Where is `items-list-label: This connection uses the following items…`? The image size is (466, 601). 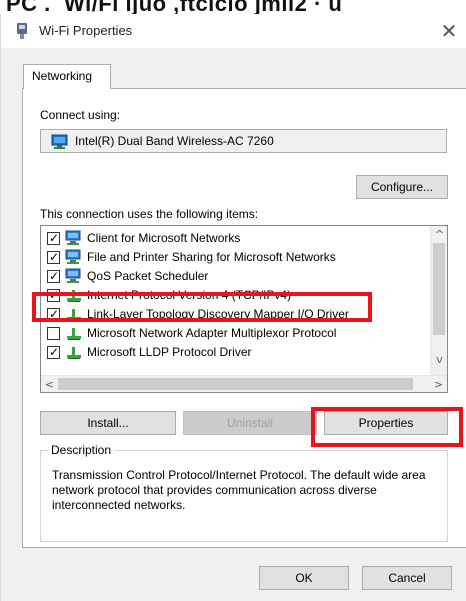 items-list-label: This connection uses the following items… is located at coordinates (149, 214).